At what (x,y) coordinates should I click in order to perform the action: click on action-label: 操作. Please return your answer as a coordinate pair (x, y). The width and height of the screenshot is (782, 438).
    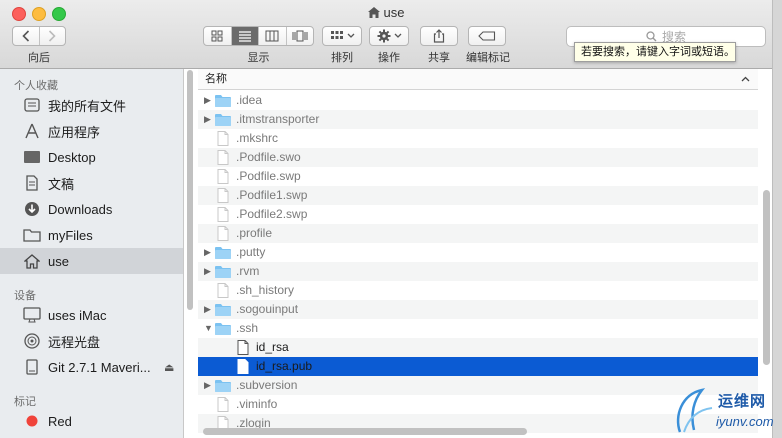
    Looking at the image, I should click on (389, 58).